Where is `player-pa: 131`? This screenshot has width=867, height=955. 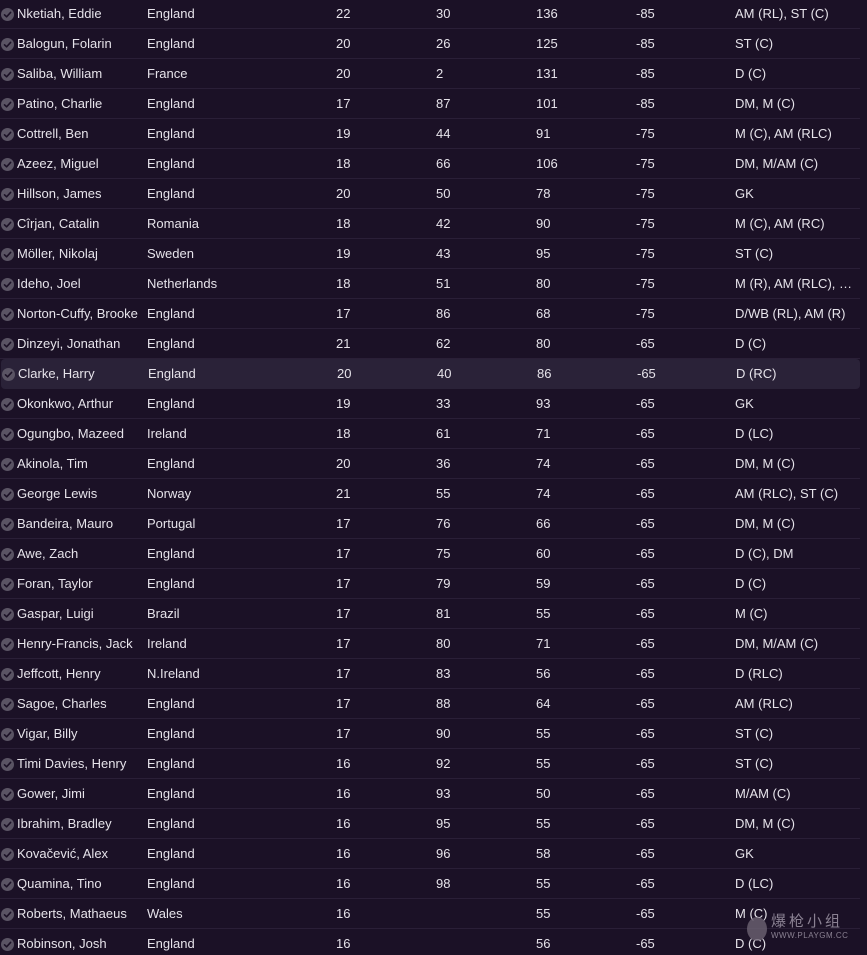 player-pa: 131 is located at coordinates (547, 73).